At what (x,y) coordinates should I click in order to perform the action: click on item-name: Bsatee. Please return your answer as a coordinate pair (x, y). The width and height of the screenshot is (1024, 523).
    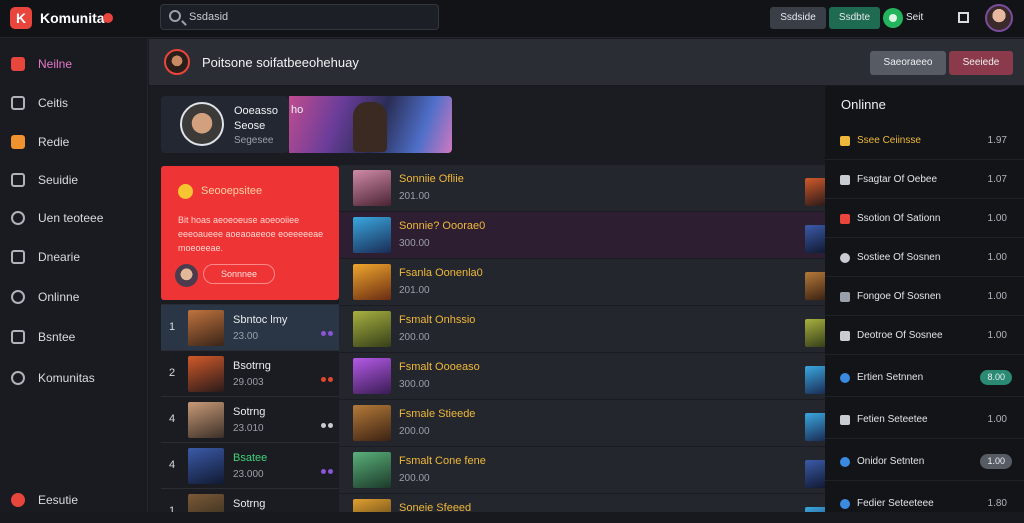
    Looking at the image, I should click on (250, 458).